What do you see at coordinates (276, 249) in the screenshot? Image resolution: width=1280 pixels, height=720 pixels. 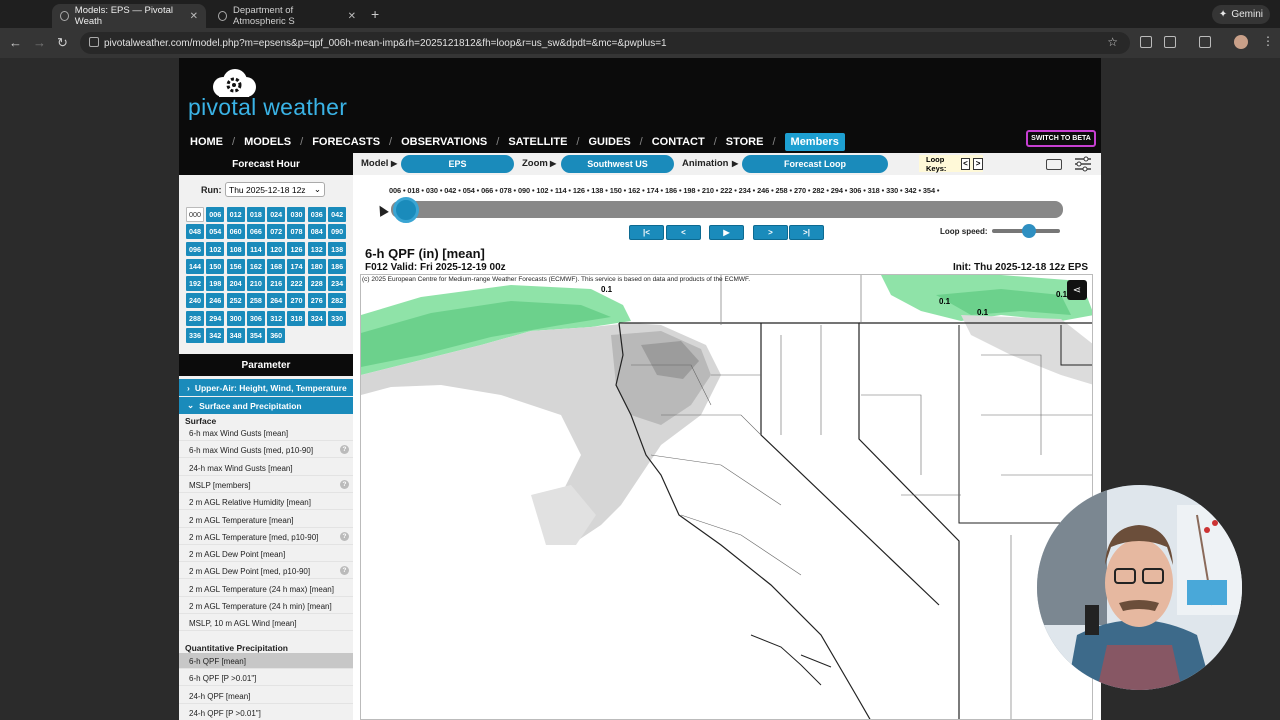 I see `forecast-hour-button: 120` at bounding box center [276, 249].